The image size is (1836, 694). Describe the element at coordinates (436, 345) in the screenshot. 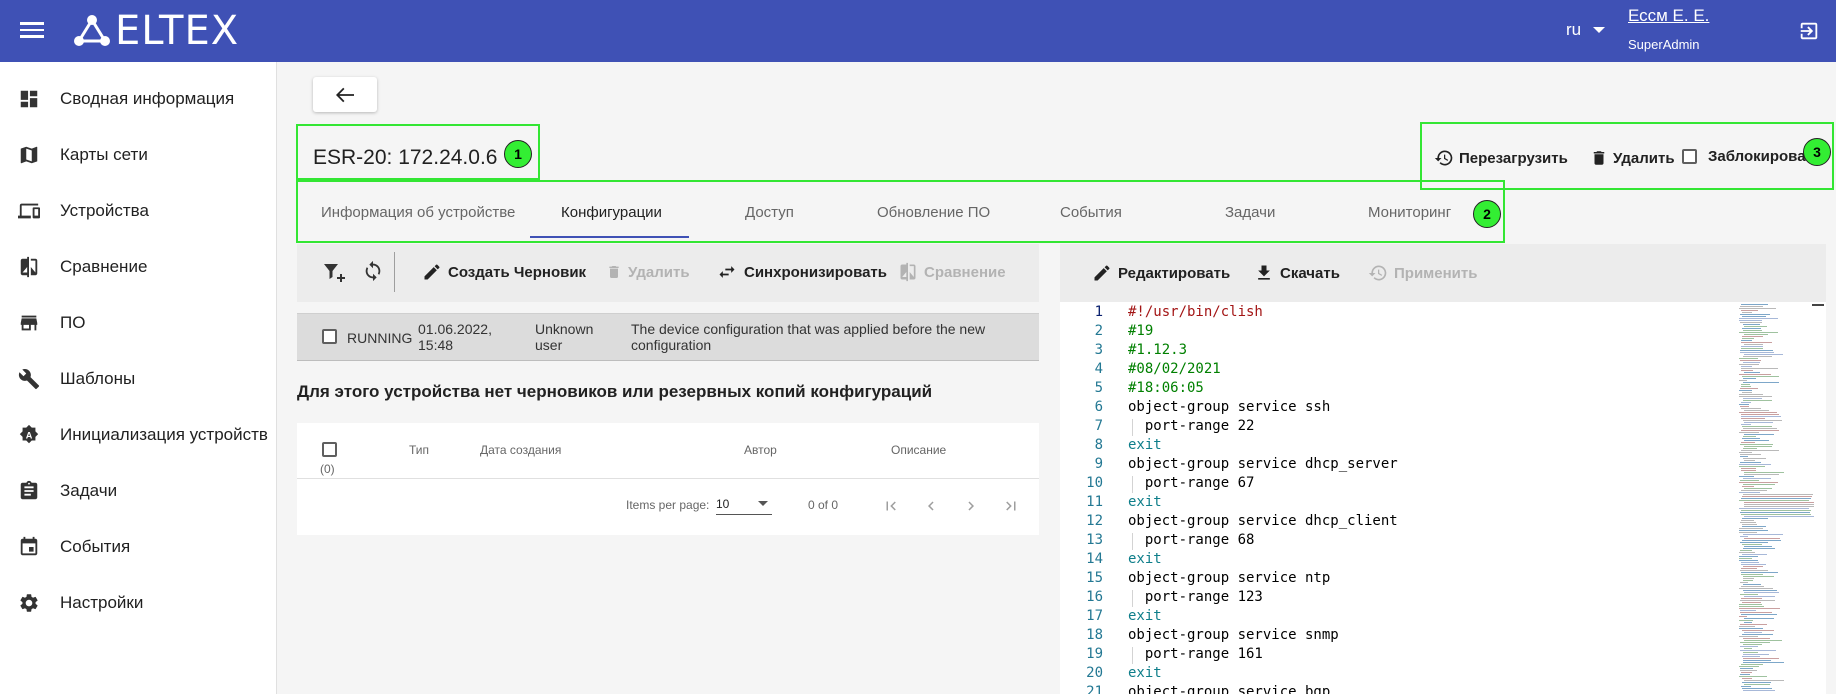

I see `config-time: 15:48` at that location.